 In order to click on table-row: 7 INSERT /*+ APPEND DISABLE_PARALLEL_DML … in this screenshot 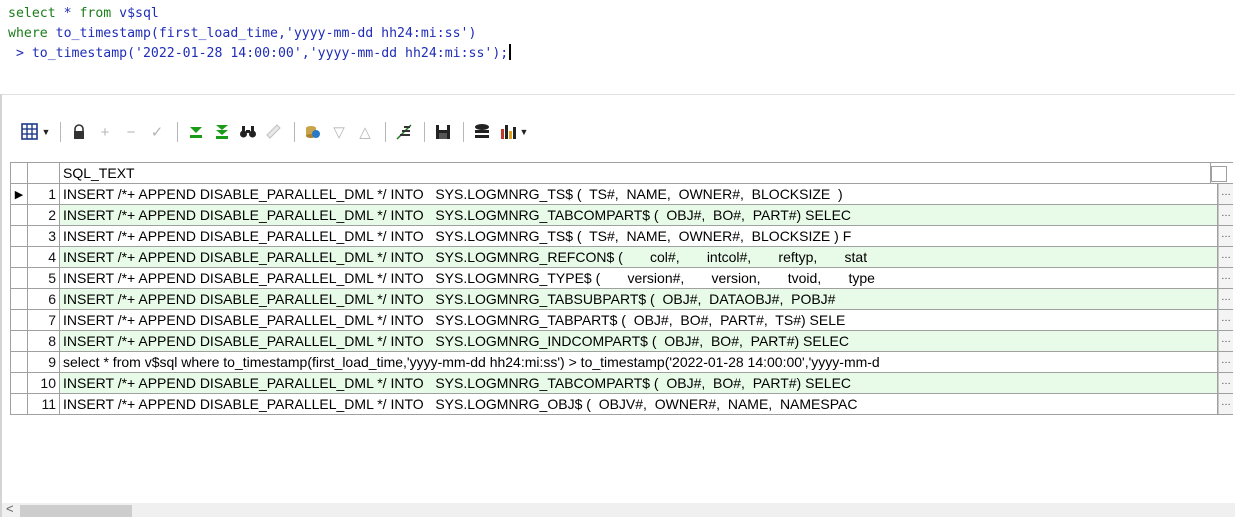, I will do `click(622, 320)`.